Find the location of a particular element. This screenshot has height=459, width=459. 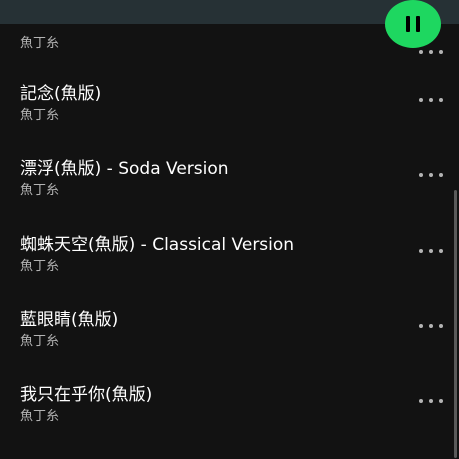

pause-icon is located at coordinates (413, 24).